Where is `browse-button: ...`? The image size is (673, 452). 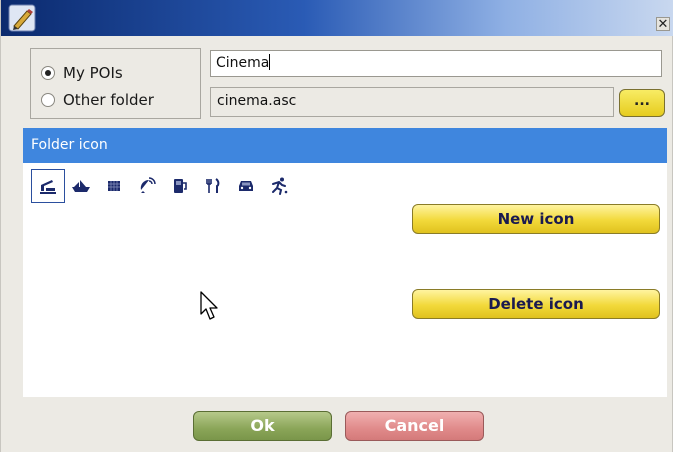
browse-button: ... is located at coordinates (642, 103).